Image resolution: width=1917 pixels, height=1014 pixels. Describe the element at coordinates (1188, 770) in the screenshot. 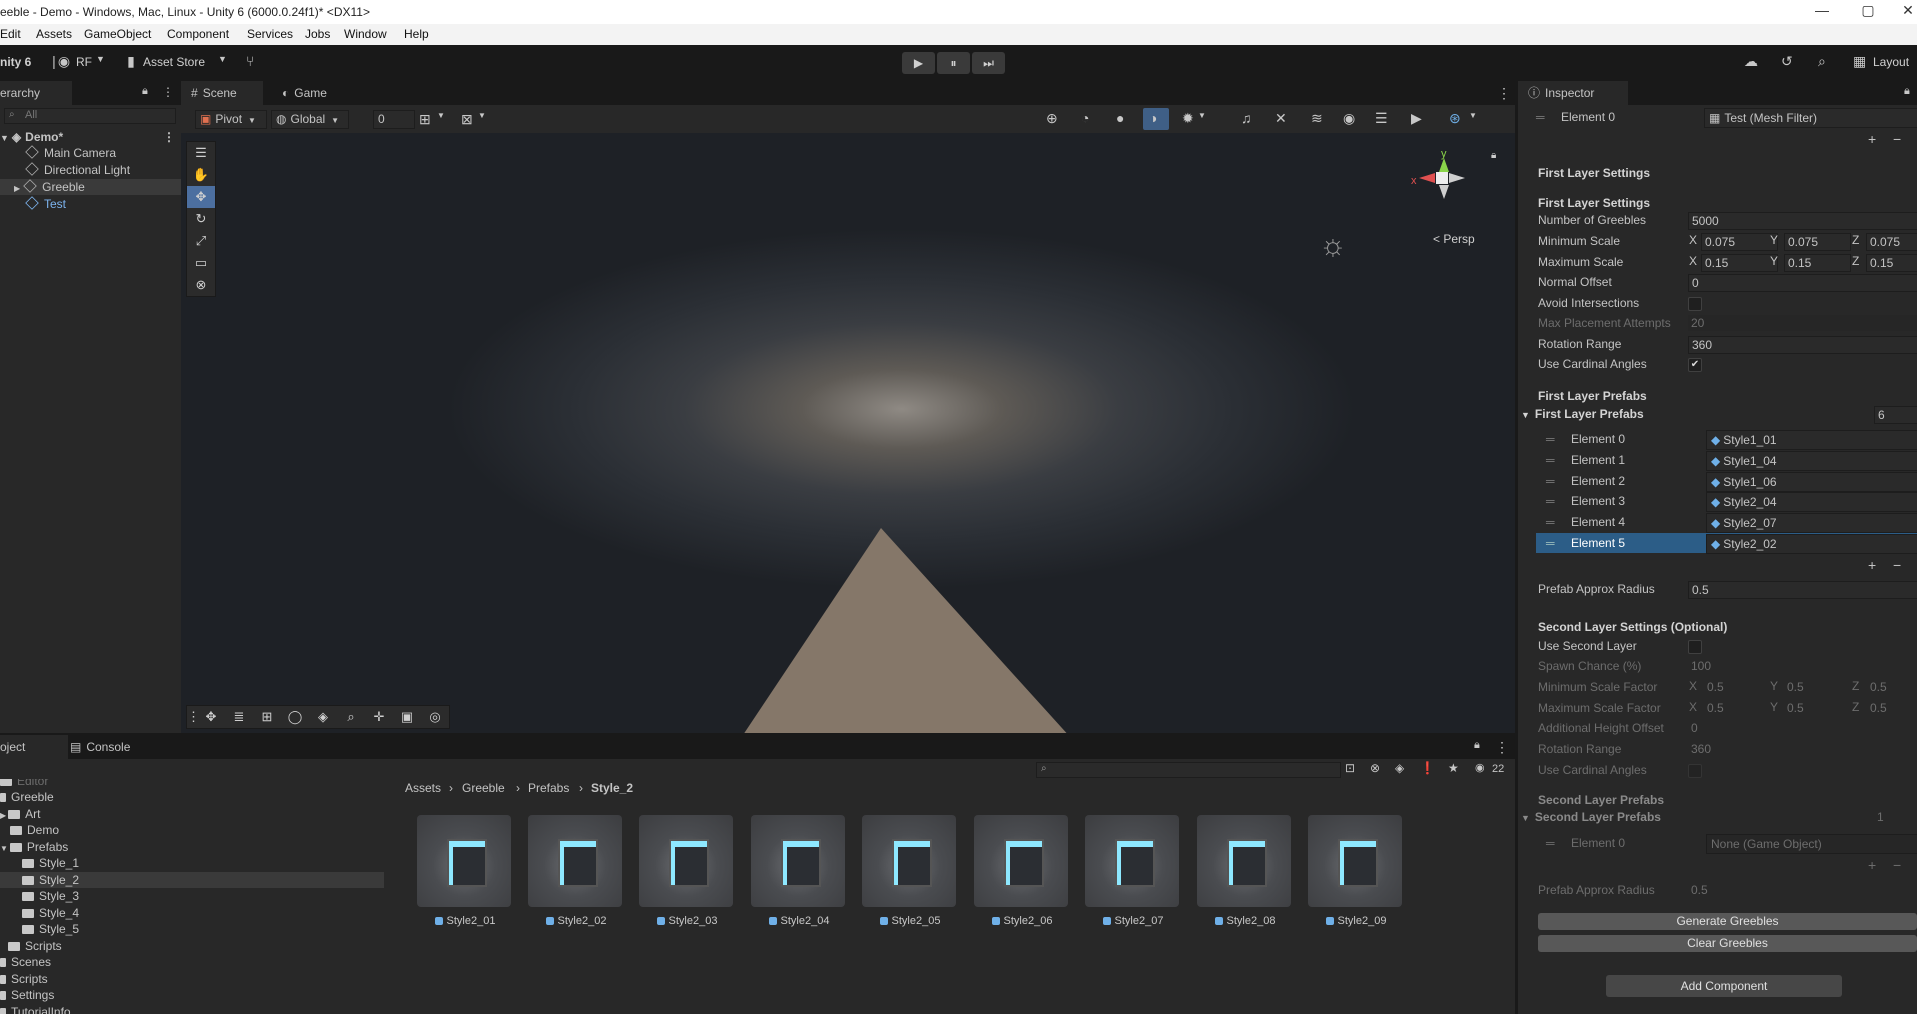

I see `project-search: ⌕` at that location.